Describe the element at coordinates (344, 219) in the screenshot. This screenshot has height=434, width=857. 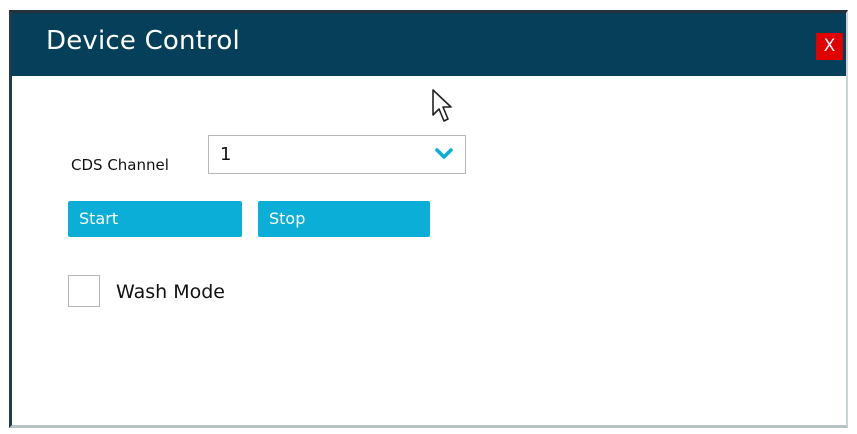
I see `stop-button: Stop` at that location.